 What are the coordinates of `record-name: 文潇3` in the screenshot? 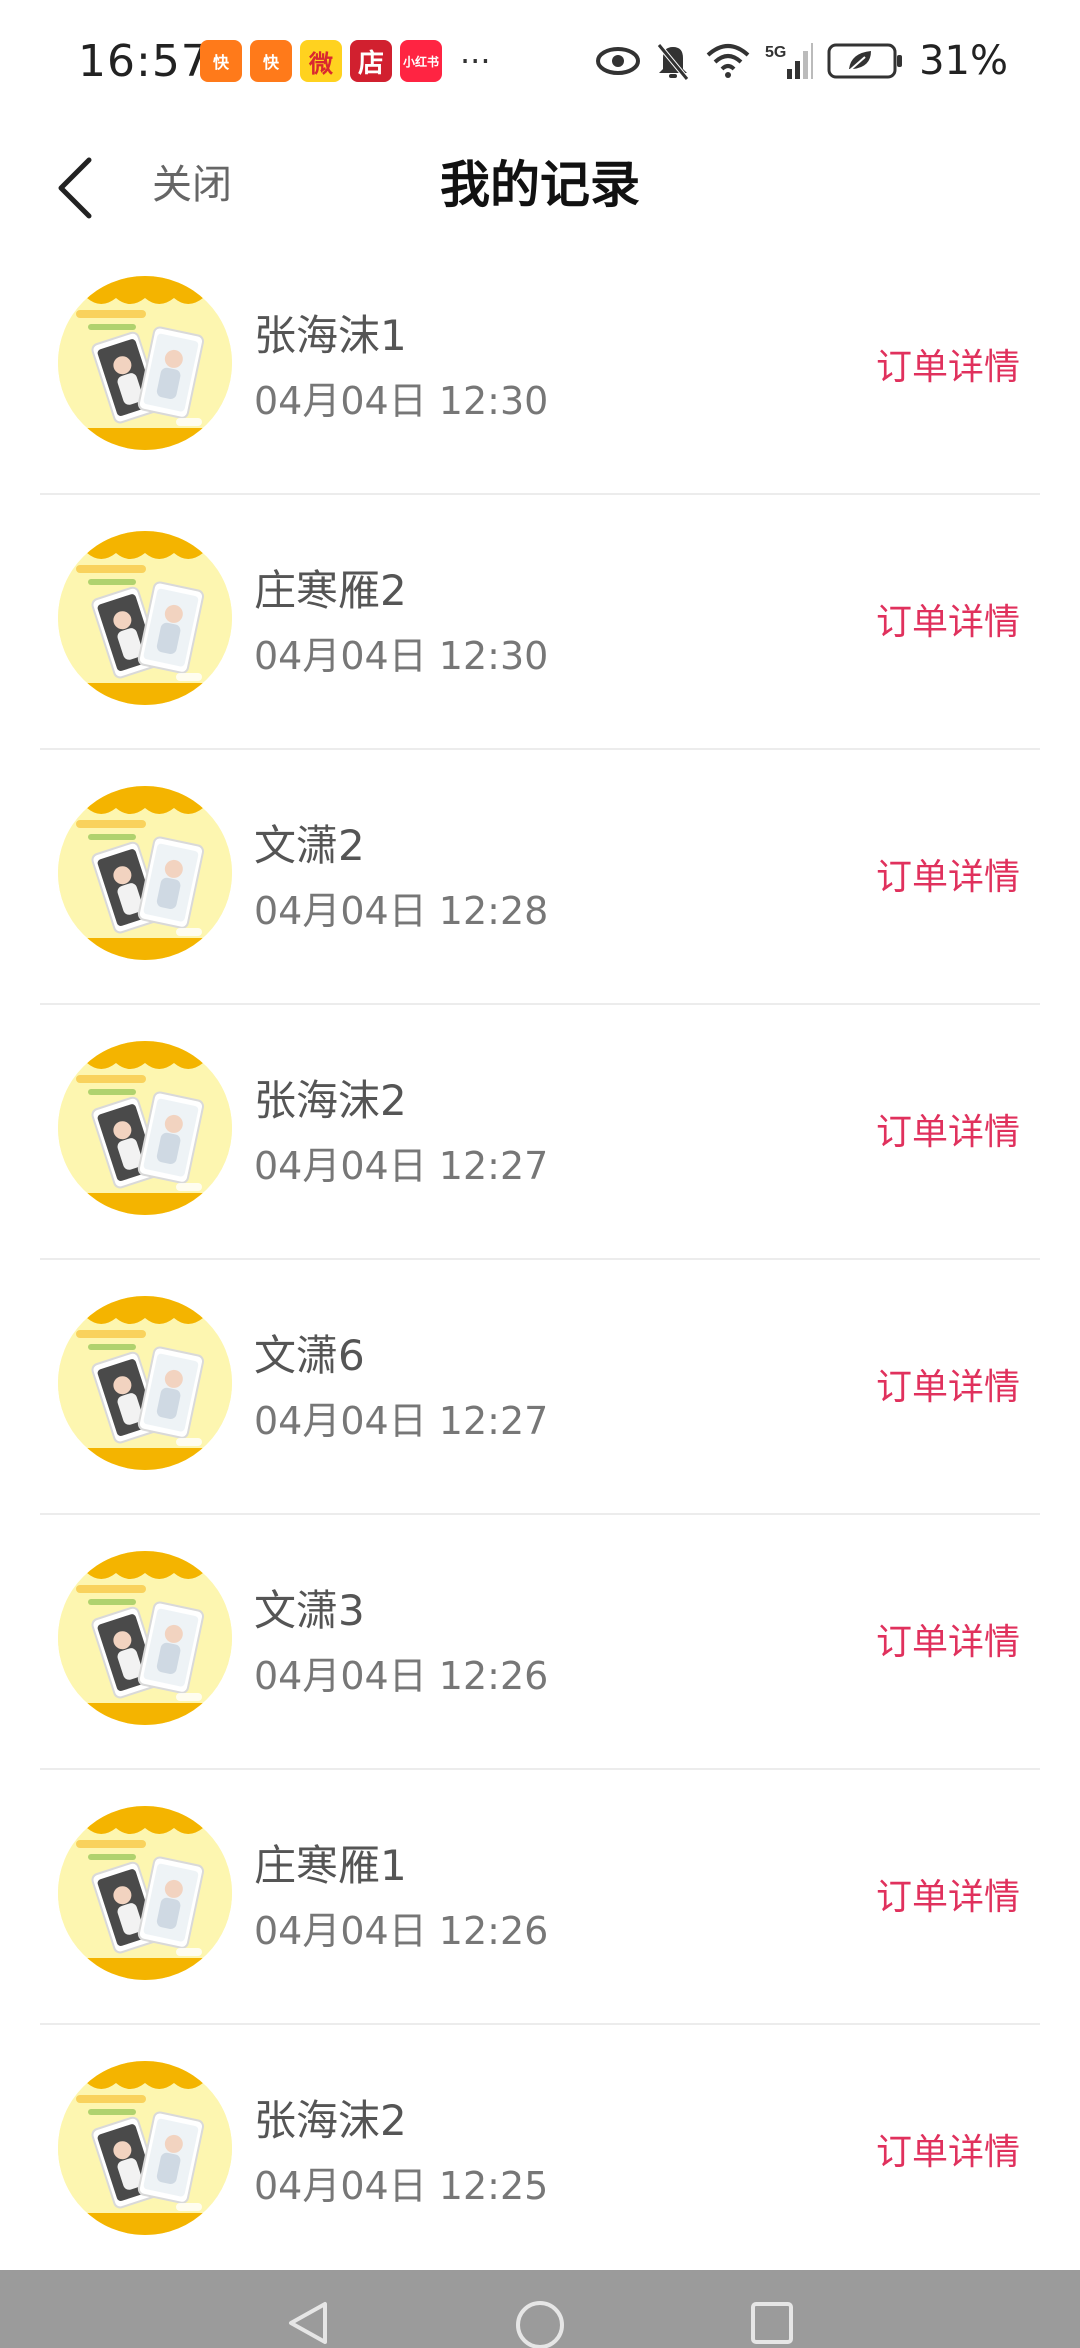 It's located at (309, 1610).